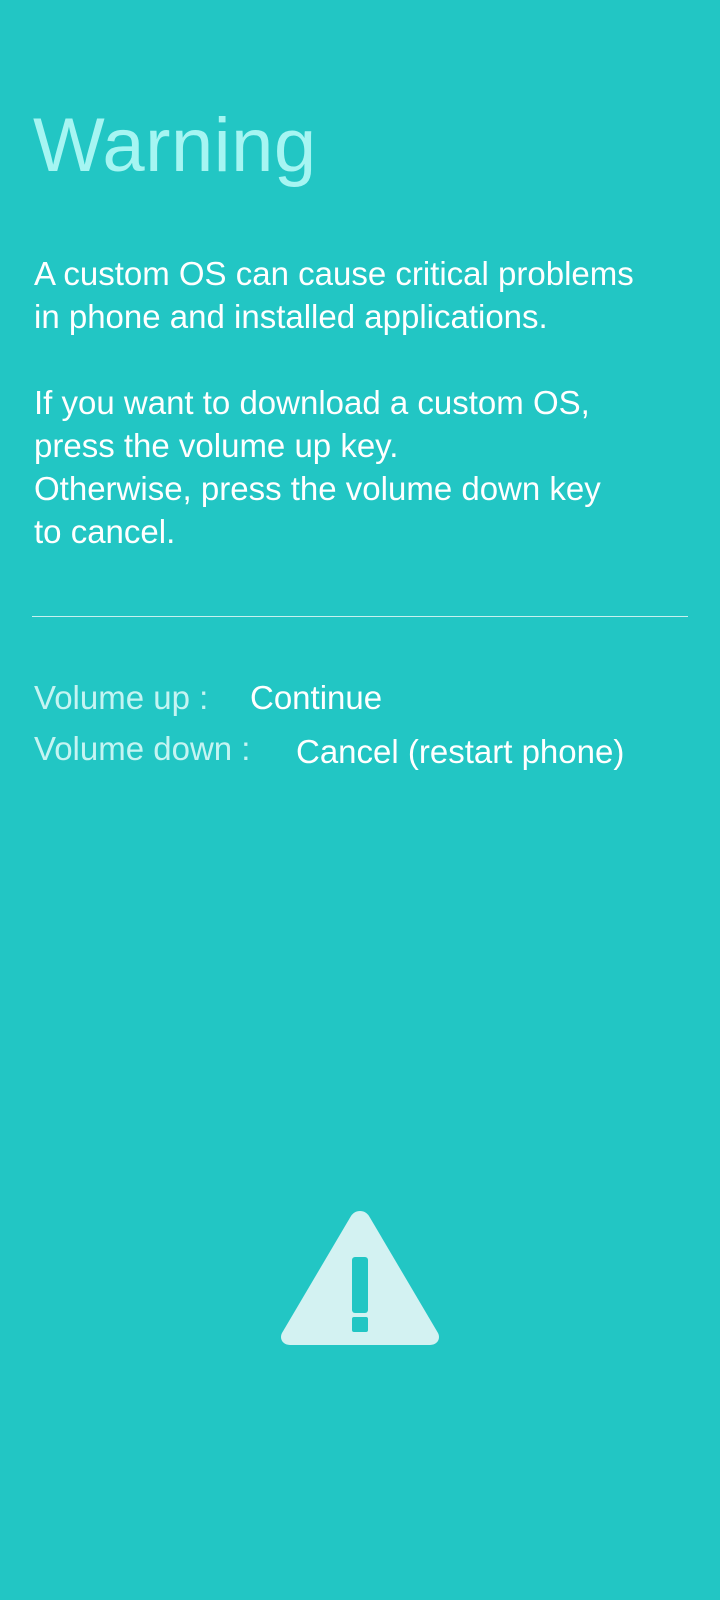 This screenshot has width=720, height=1600. Describe the element at coordinates (460, 751) in the screenshot. I see `volume-down-action: Cancel (restart phone)` at that location.